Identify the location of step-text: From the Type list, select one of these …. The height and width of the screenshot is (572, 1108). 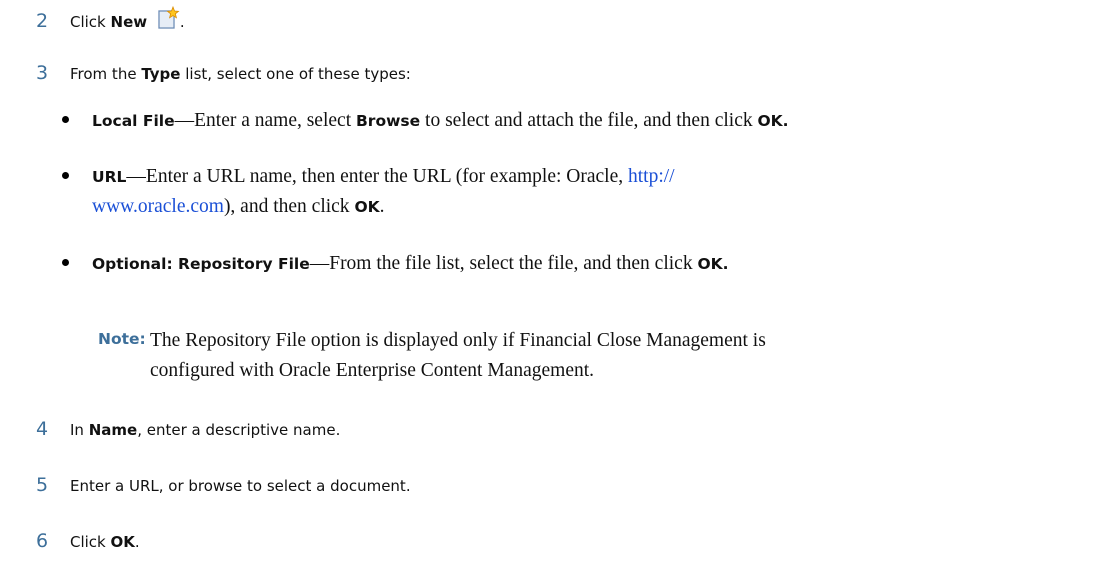
(240, 74).